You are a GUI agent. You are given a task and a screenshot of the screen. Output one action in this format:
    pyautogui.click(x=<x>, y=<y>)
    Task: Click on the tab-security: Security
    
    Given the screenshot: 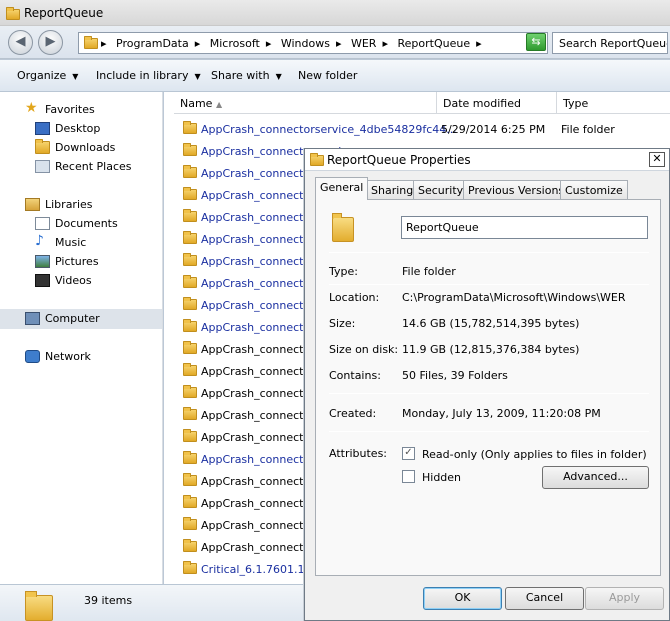 What is the action you would take?
    pyautogui.click(x=441, y=189)
    